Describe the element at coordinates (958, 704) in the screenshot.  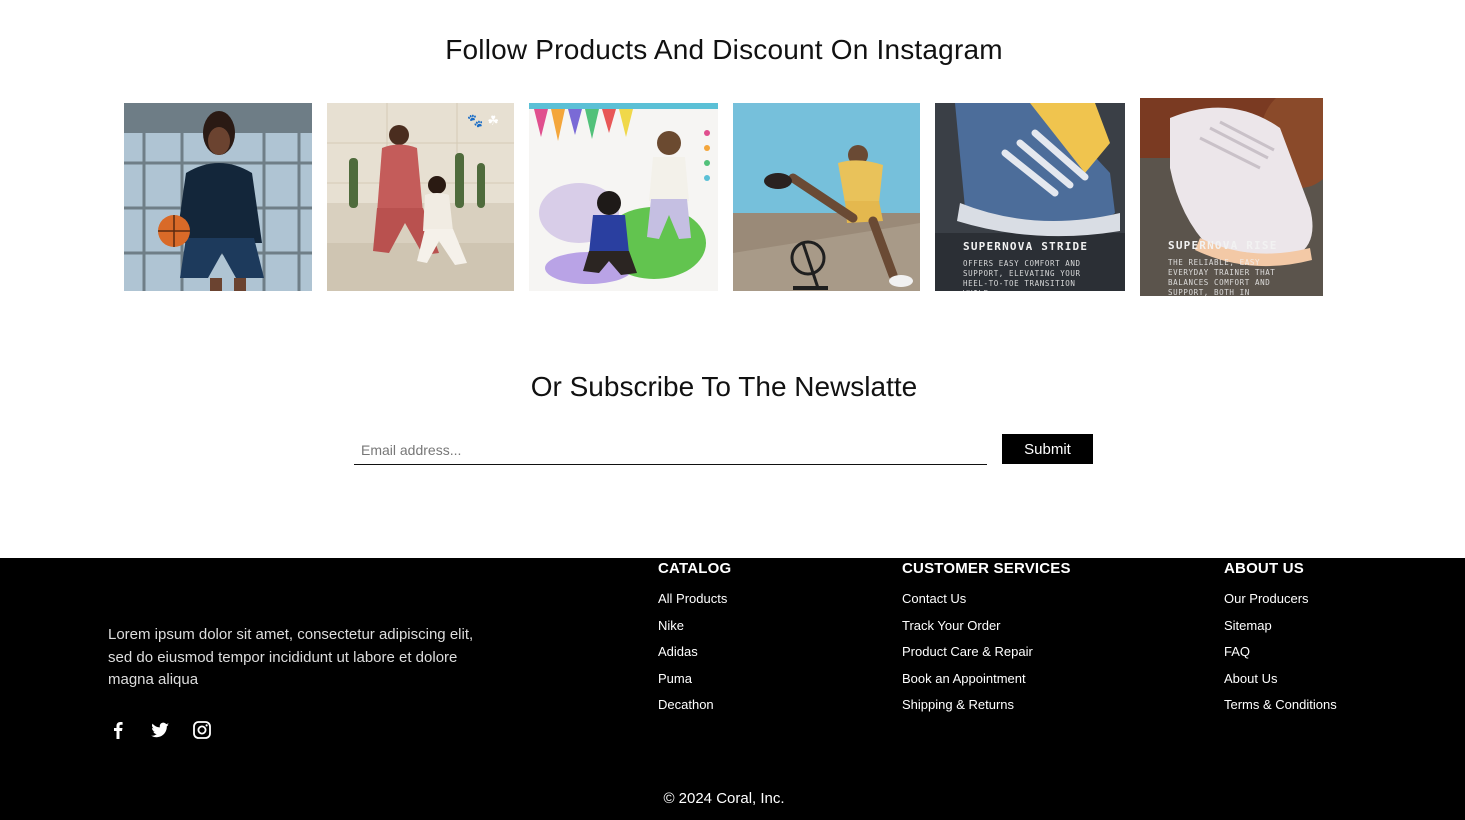
I see `footer-link-shipping-returns: Shipping & Returns` at that location.